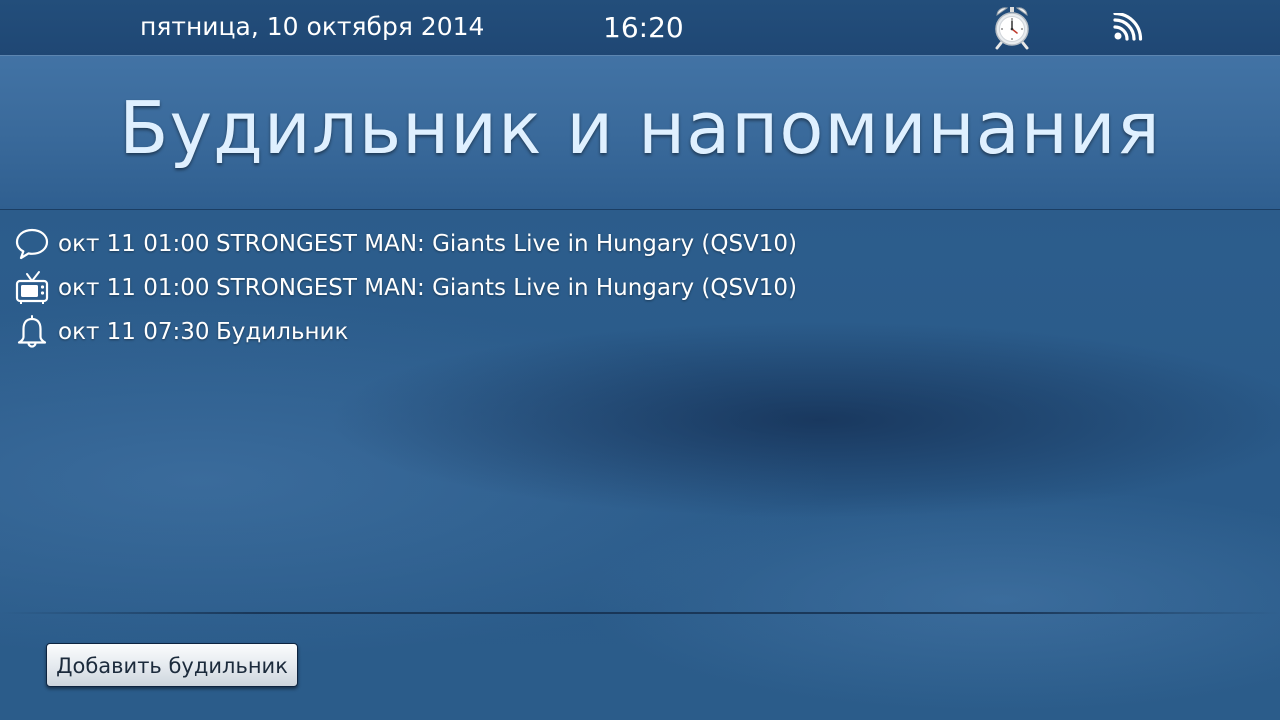  Describe the element at coordinates (640, 128) in the screenshot. I see `page-title: Будильник и напоминания` at that location.